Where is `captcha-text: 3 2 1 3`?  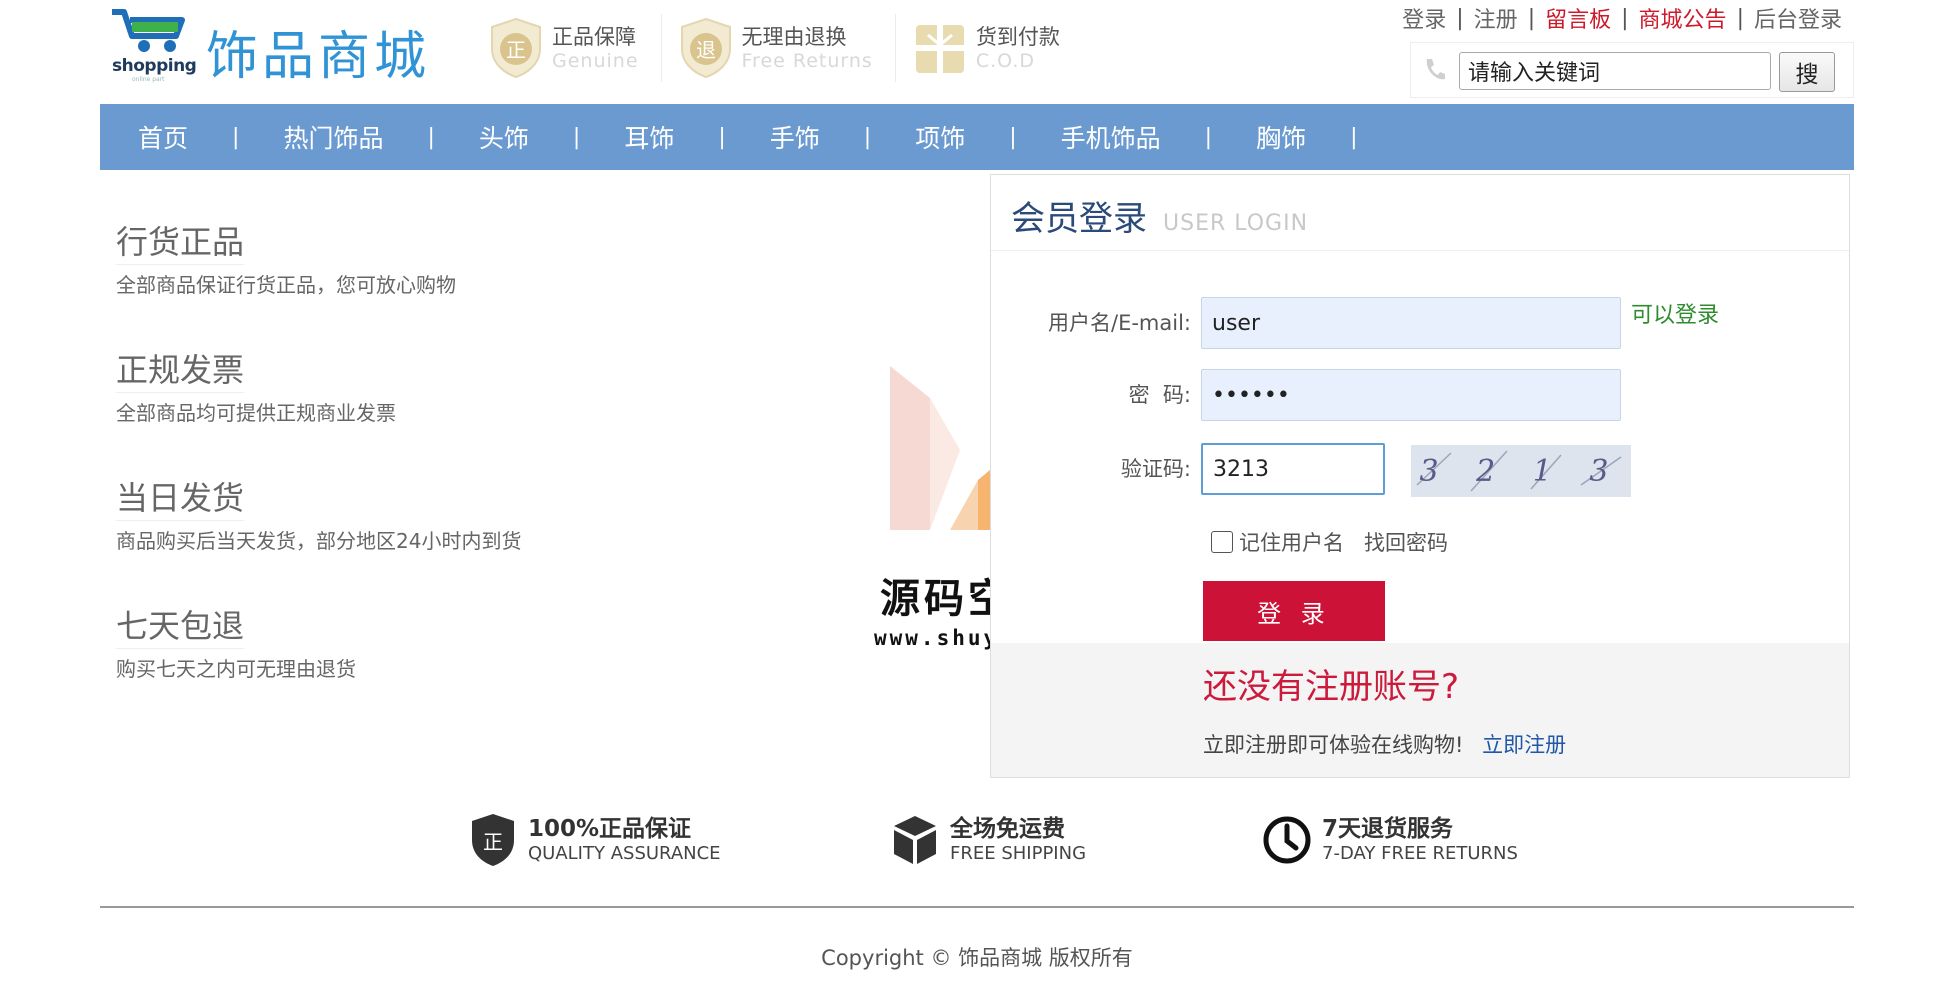
captcha-text: 3 2 1 3 is located at coordinates (1521, 471).